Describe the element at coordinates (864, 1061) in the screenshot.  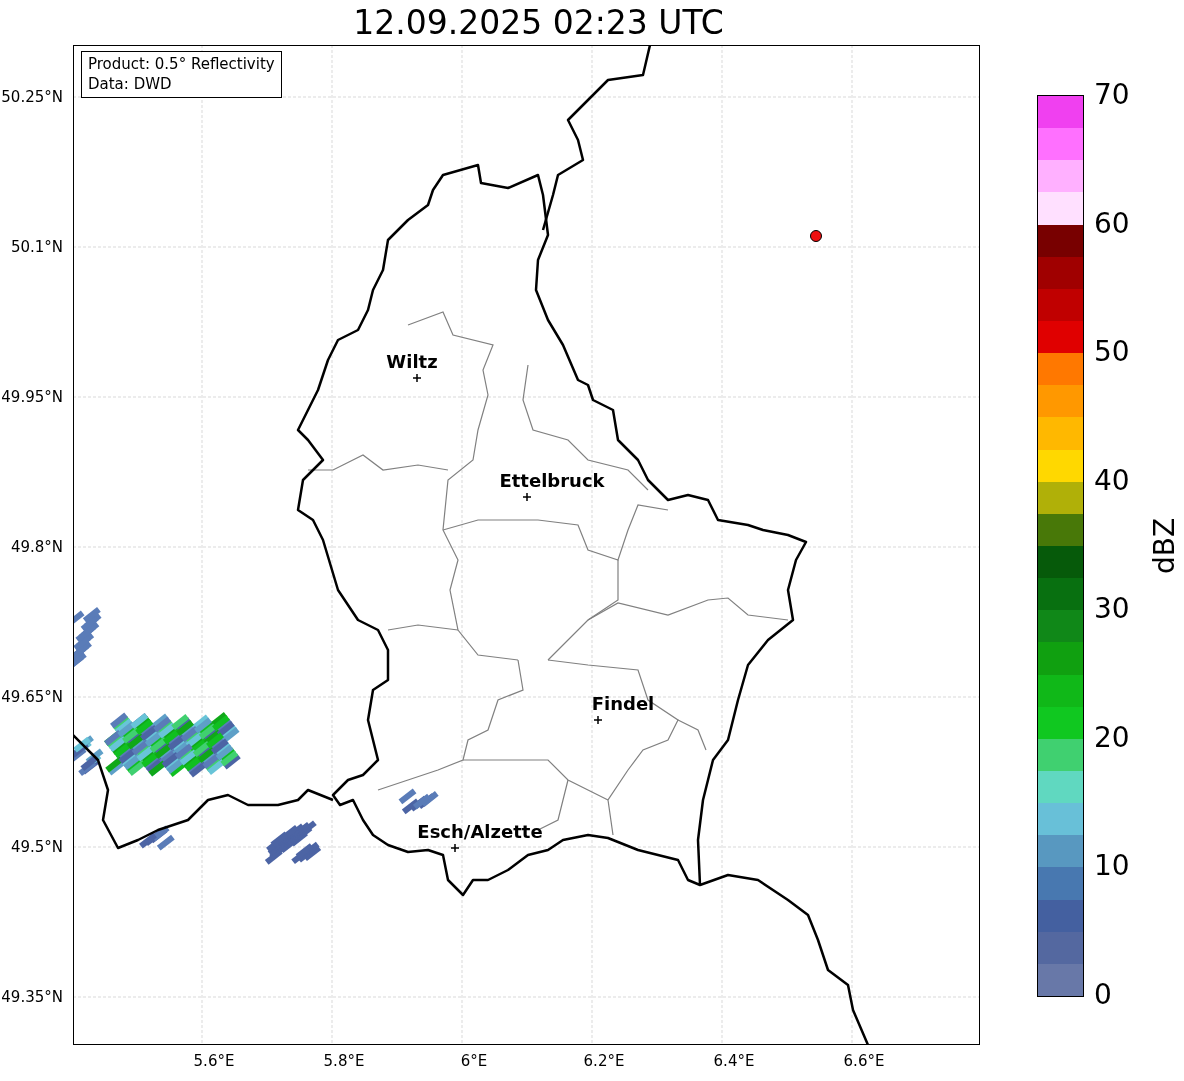
I see `longitude-label: 6.6°E` at that location.